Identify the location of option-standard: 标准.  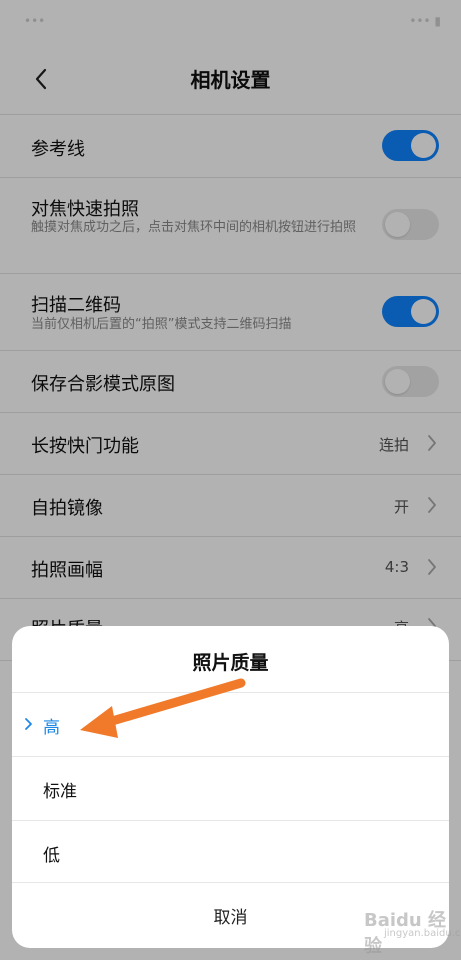
(230, 788).